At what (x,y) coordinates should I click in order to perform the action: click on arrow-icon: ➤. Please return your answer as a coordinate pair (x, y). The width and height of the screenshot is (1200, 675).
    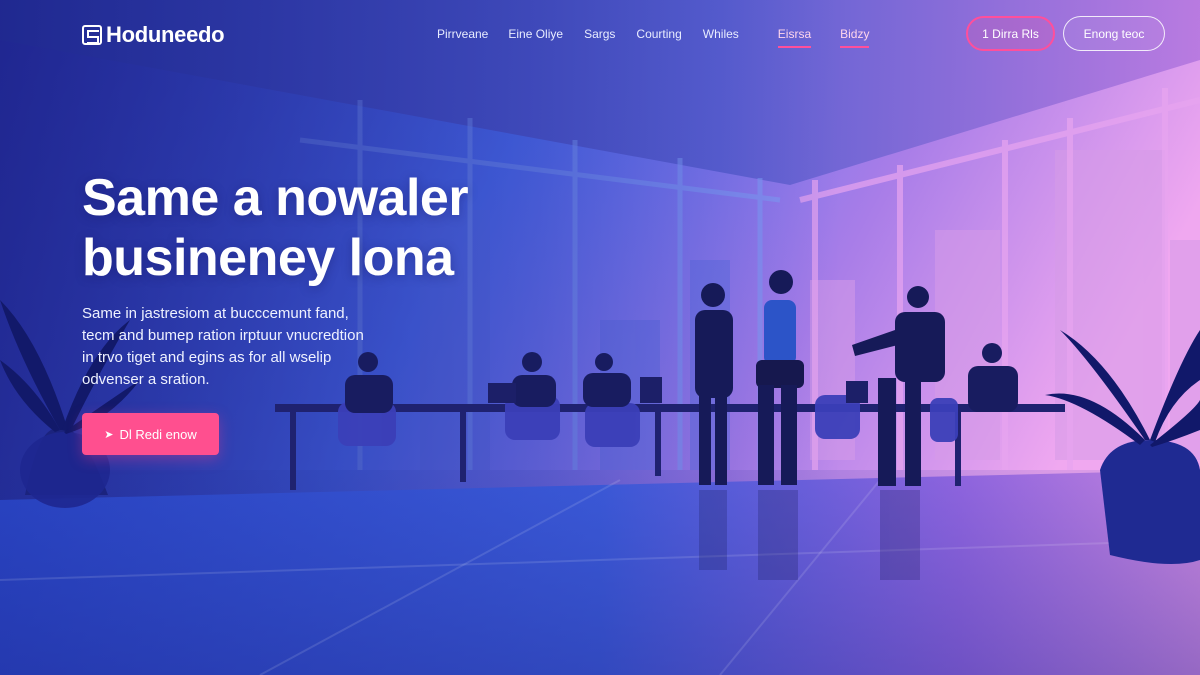
    Looking at the image, I should click on (109, 434).